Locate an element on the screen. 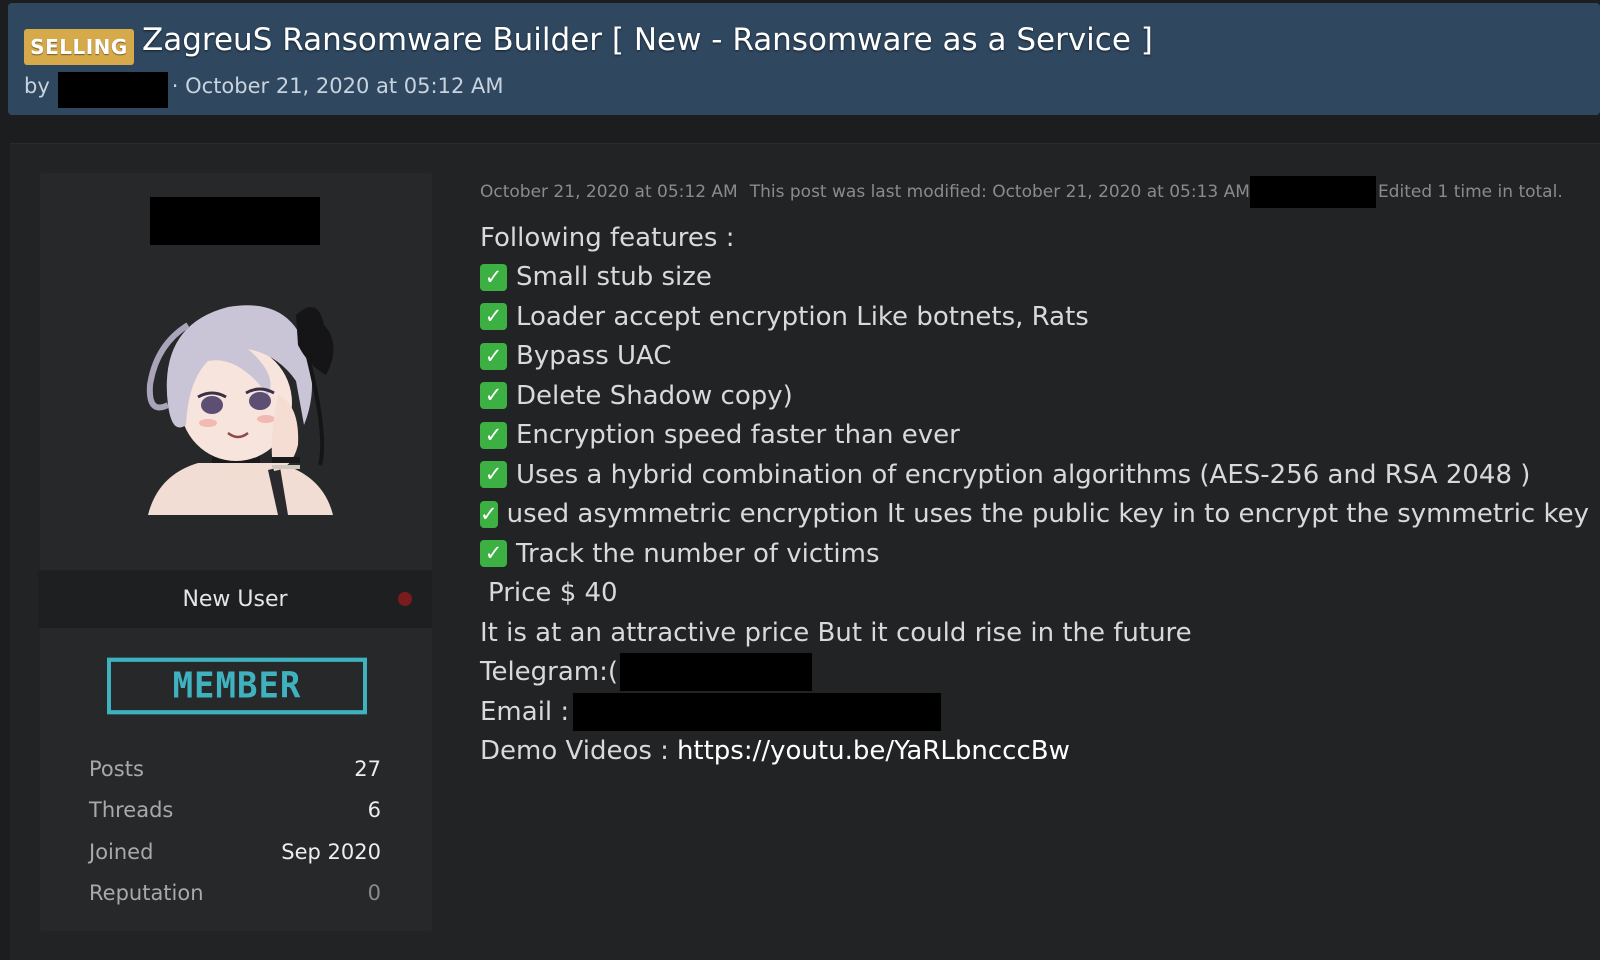  member-badge: MEMBER is located at coordinates (237, 686).